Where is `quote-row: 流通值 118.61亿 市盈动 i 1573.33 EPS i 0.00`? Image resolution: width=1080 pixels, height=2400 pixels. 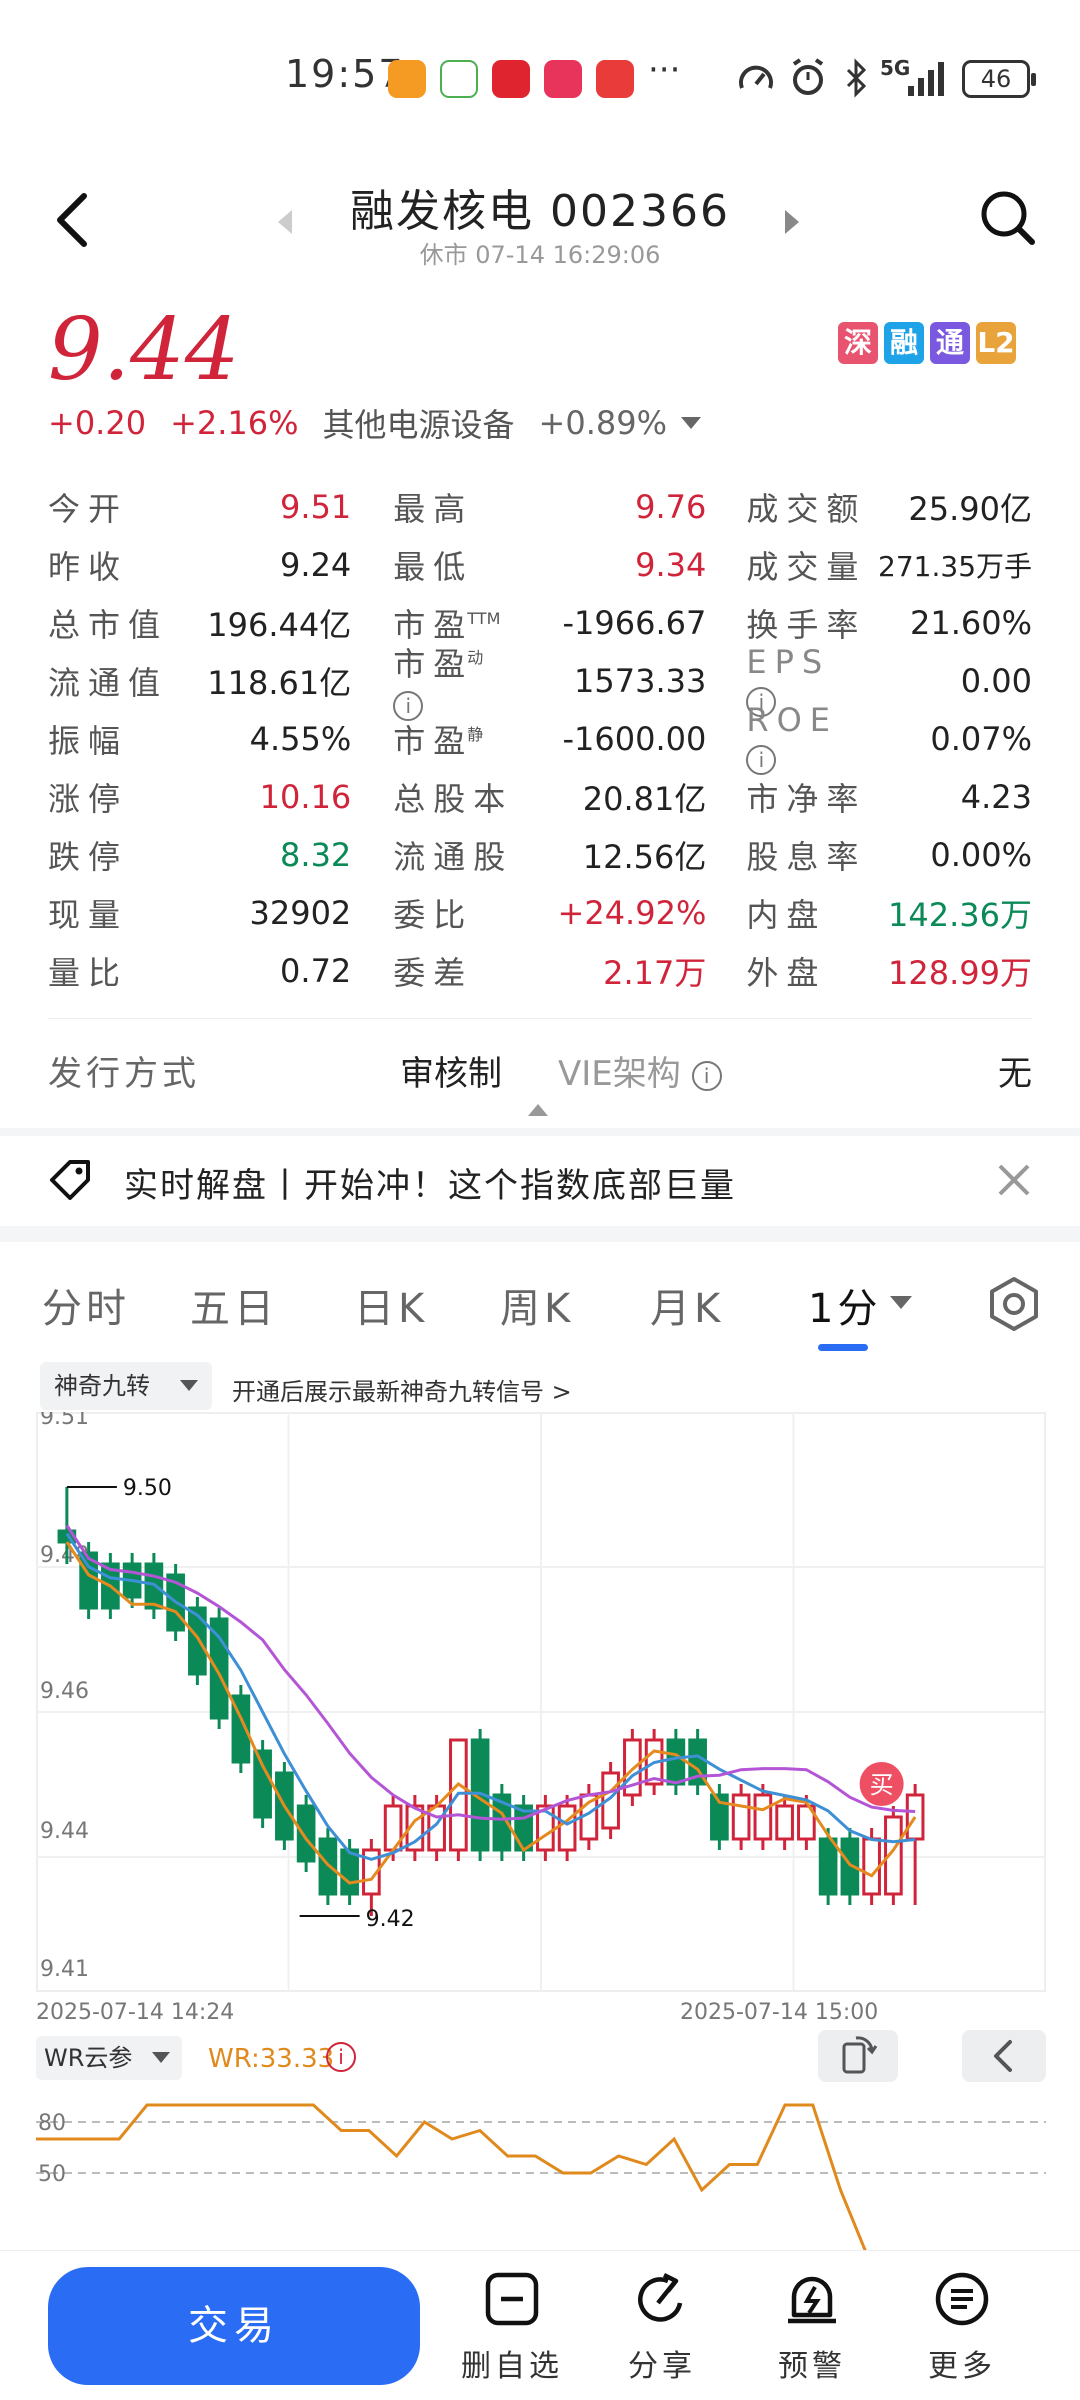 quote-row: 流通值 118.61亿 市盈动 i 1573.33 EPS i 0.00 is located at coordinates (540, 682).